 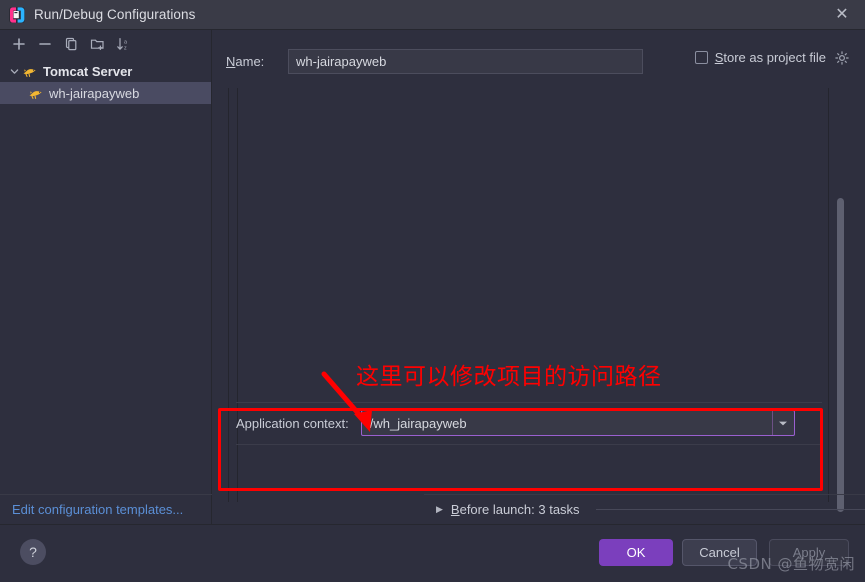 I want to click on svg-text: z, so click(x=125, y=48).